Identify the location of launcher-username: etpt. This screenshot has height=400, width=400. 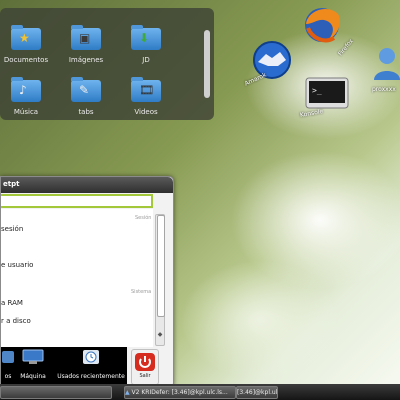
(11, 184).